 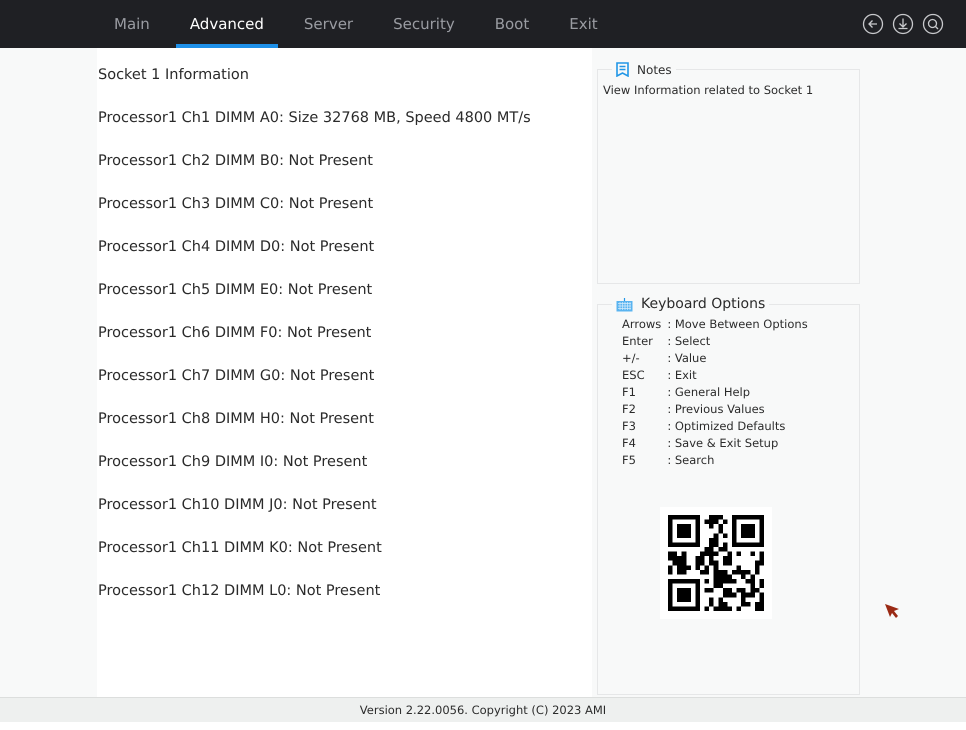 What do you see at coordinates (631, 358) in the screenshot?
I see `key-name: +/-` at bounding box center [631, 358].